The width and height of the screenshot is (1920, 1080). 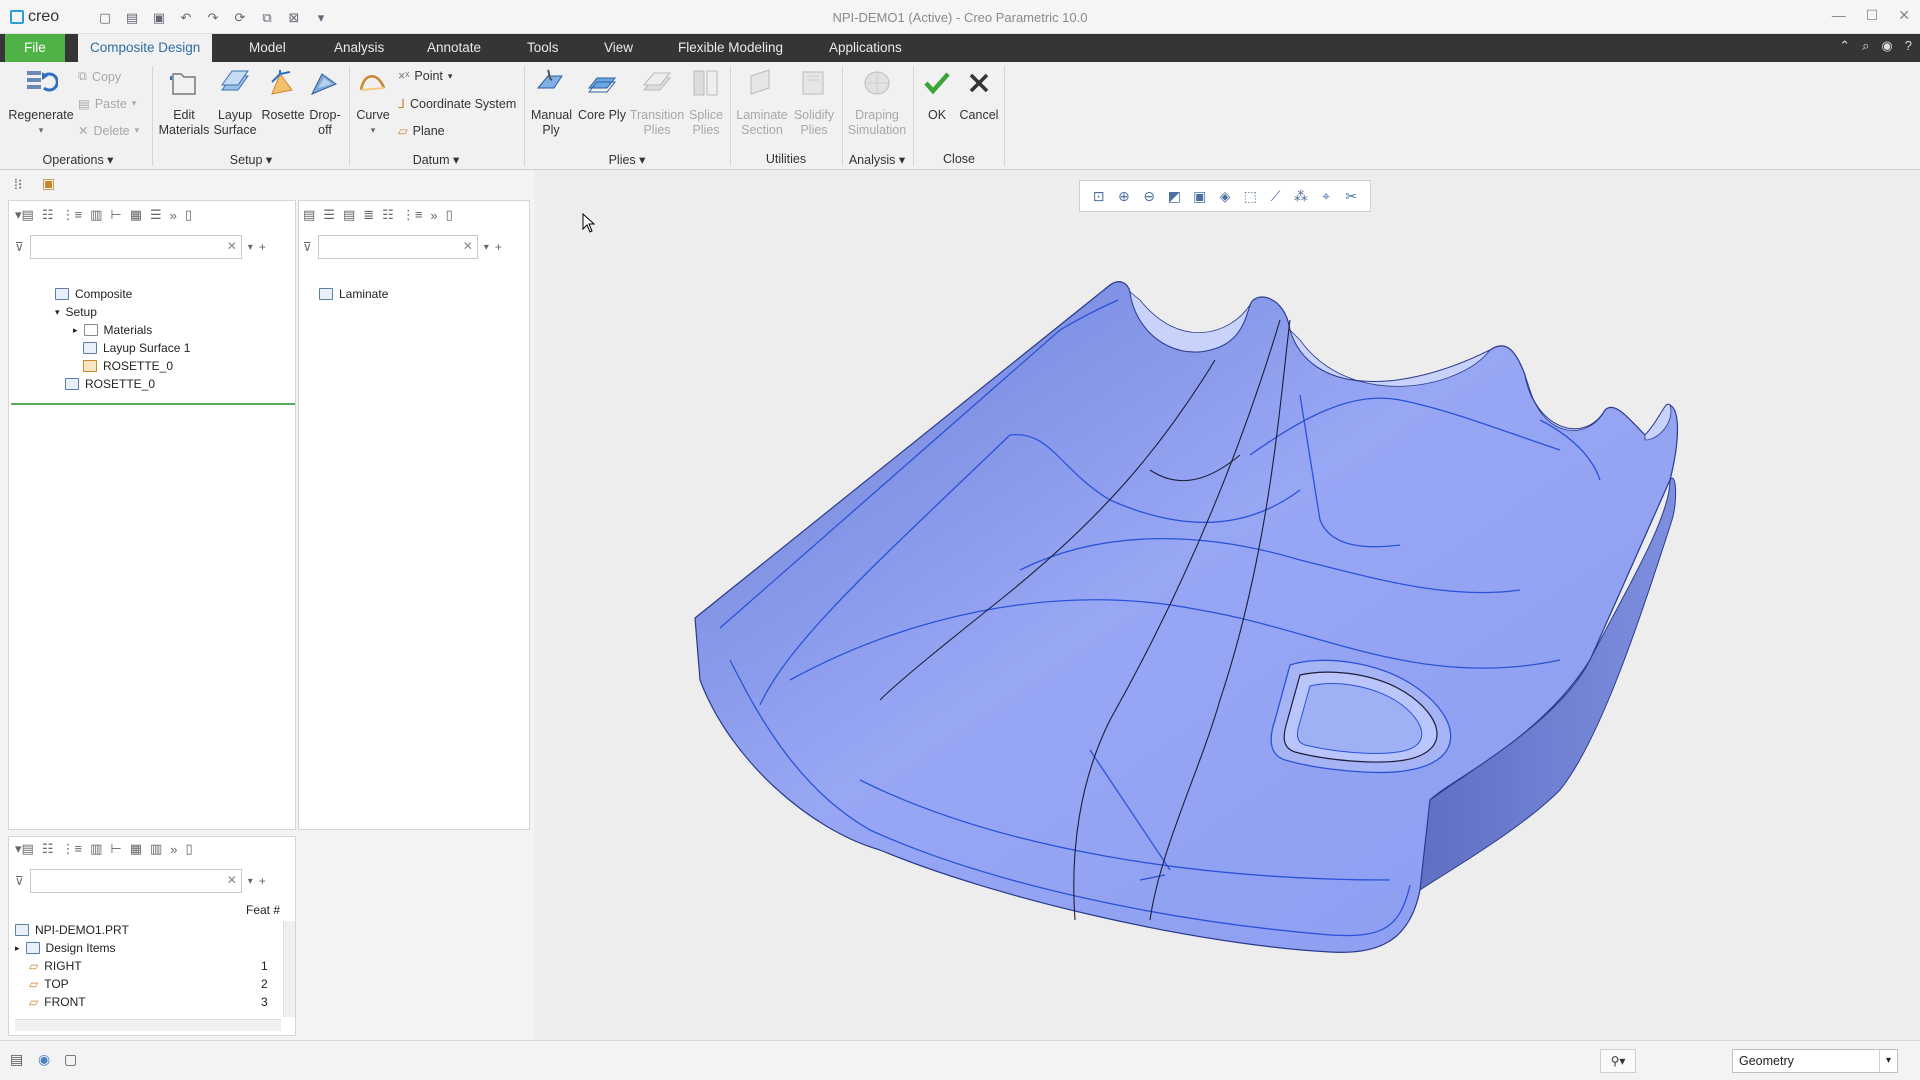 I want to click on view-manager-icon: ⬚, so click(x=1250, y=196).